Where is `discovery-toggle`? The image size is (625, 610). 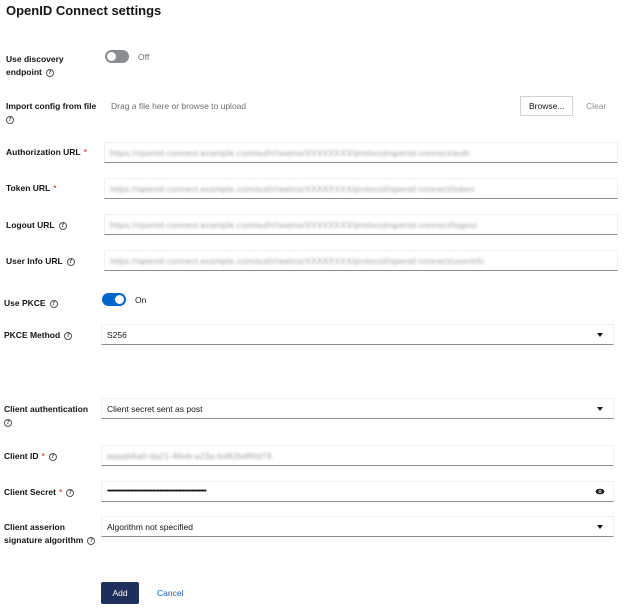 discovery-toggle is located at coordinates (117, 56).